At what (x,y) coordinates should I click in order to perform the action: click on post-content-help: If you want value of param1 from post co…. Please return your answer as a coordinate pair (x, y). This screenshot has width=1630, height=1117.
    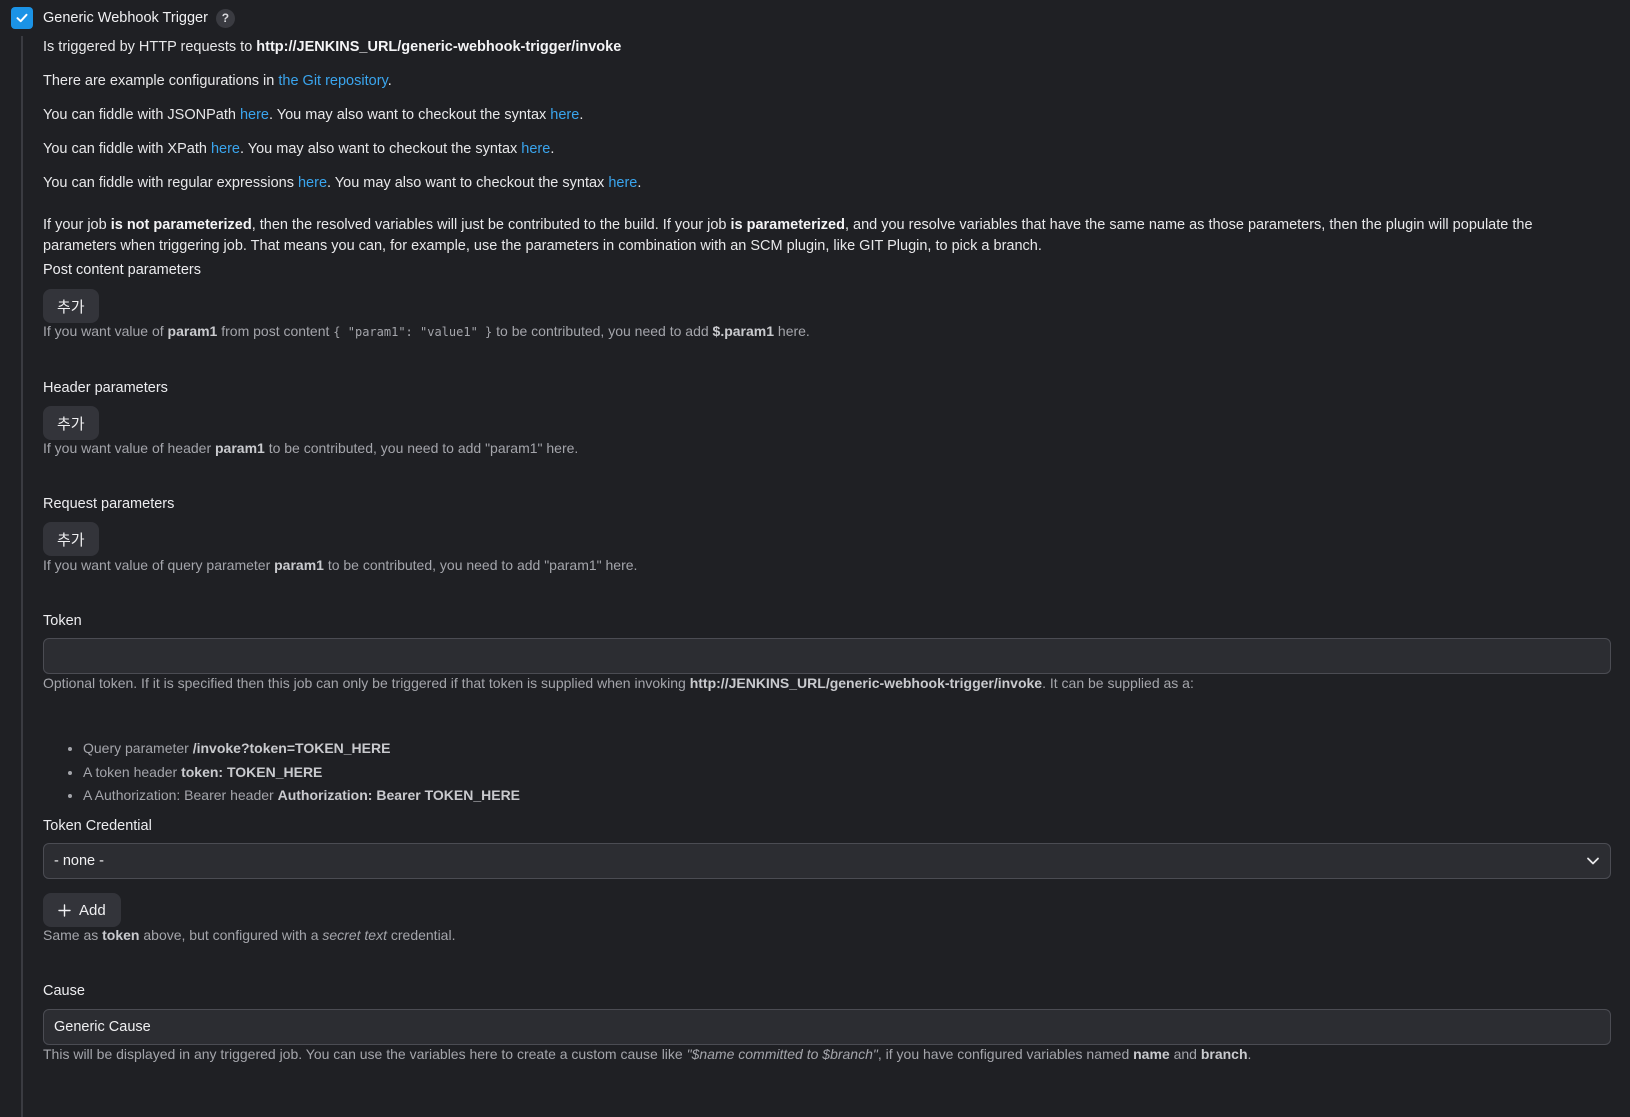
    Looking at the image, I should click on (426, 331).